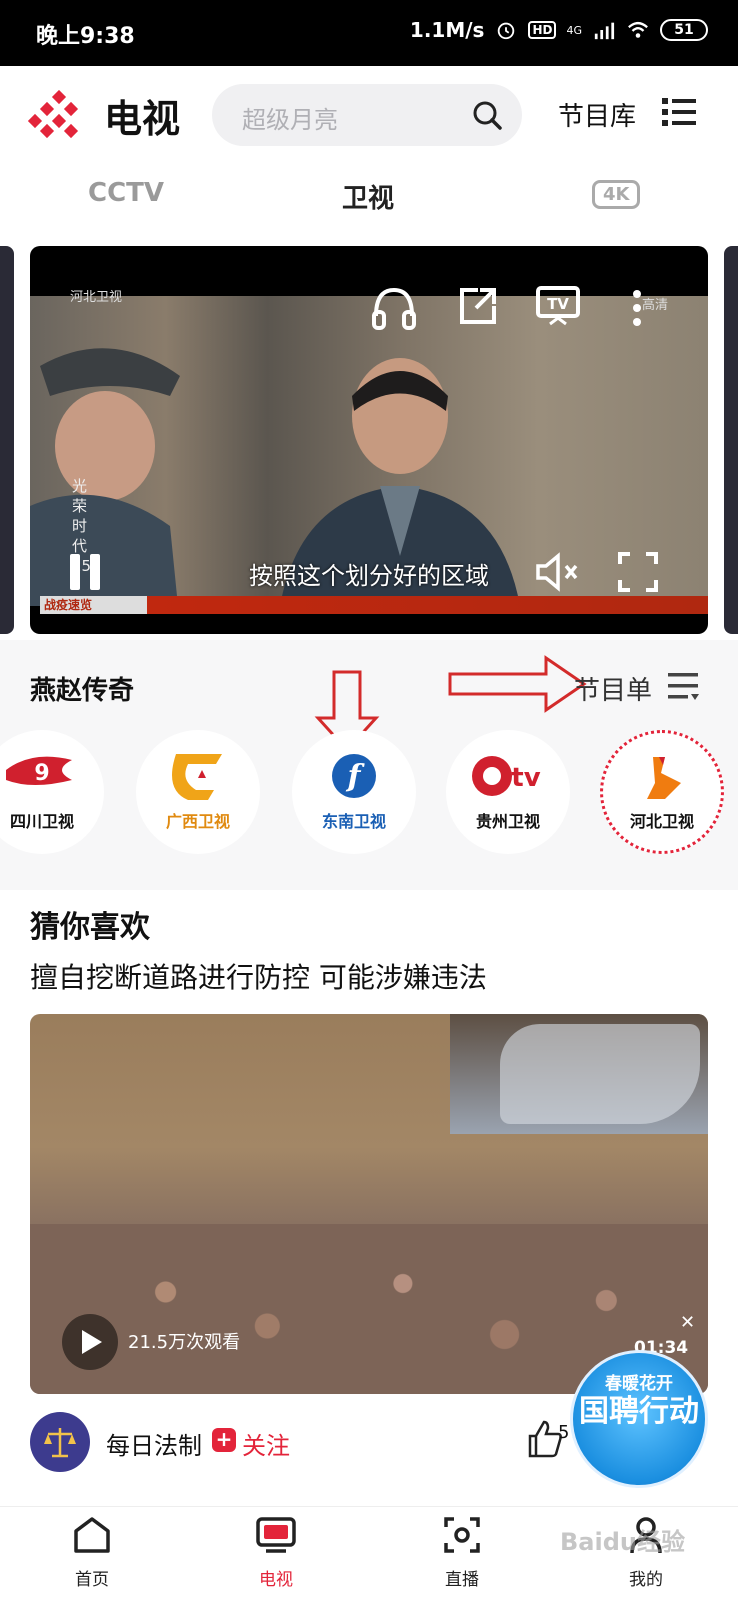 Image resolution: width=738 pixels, height=1600 pixels. I want to click on view-count: 21.5万次观看, so click(184, 1342).